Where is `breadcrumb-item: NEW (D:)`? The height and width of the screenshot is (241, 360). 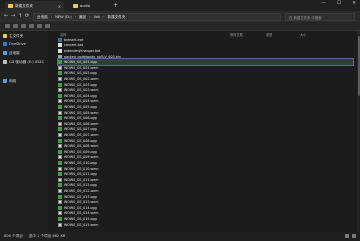 breadcrumb-item: NEW (D:) is located at coordinates (63, 17).